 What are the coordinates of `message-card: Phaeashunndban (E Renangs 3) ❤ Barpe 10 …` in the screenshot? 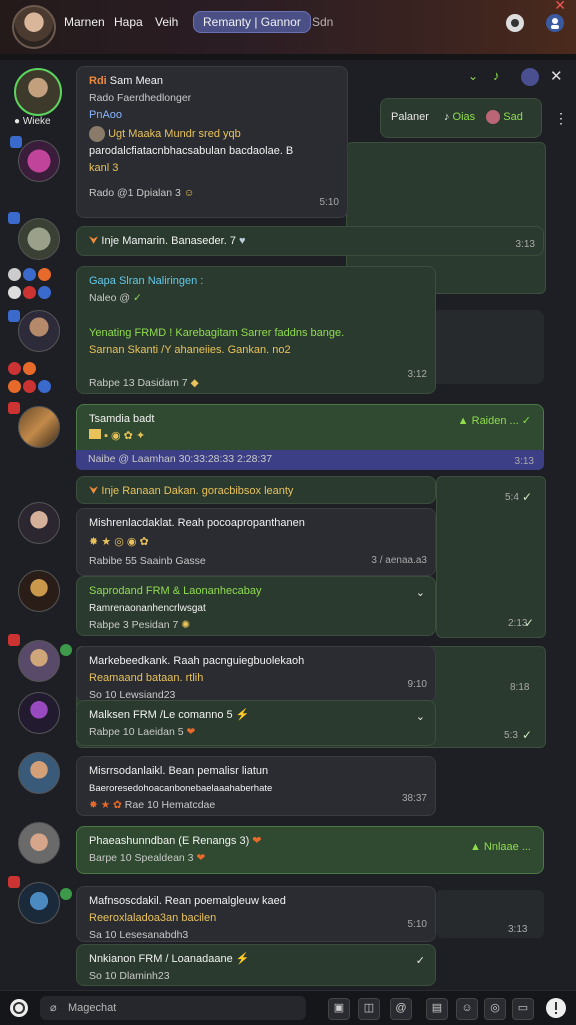 It's located at (310, 850).